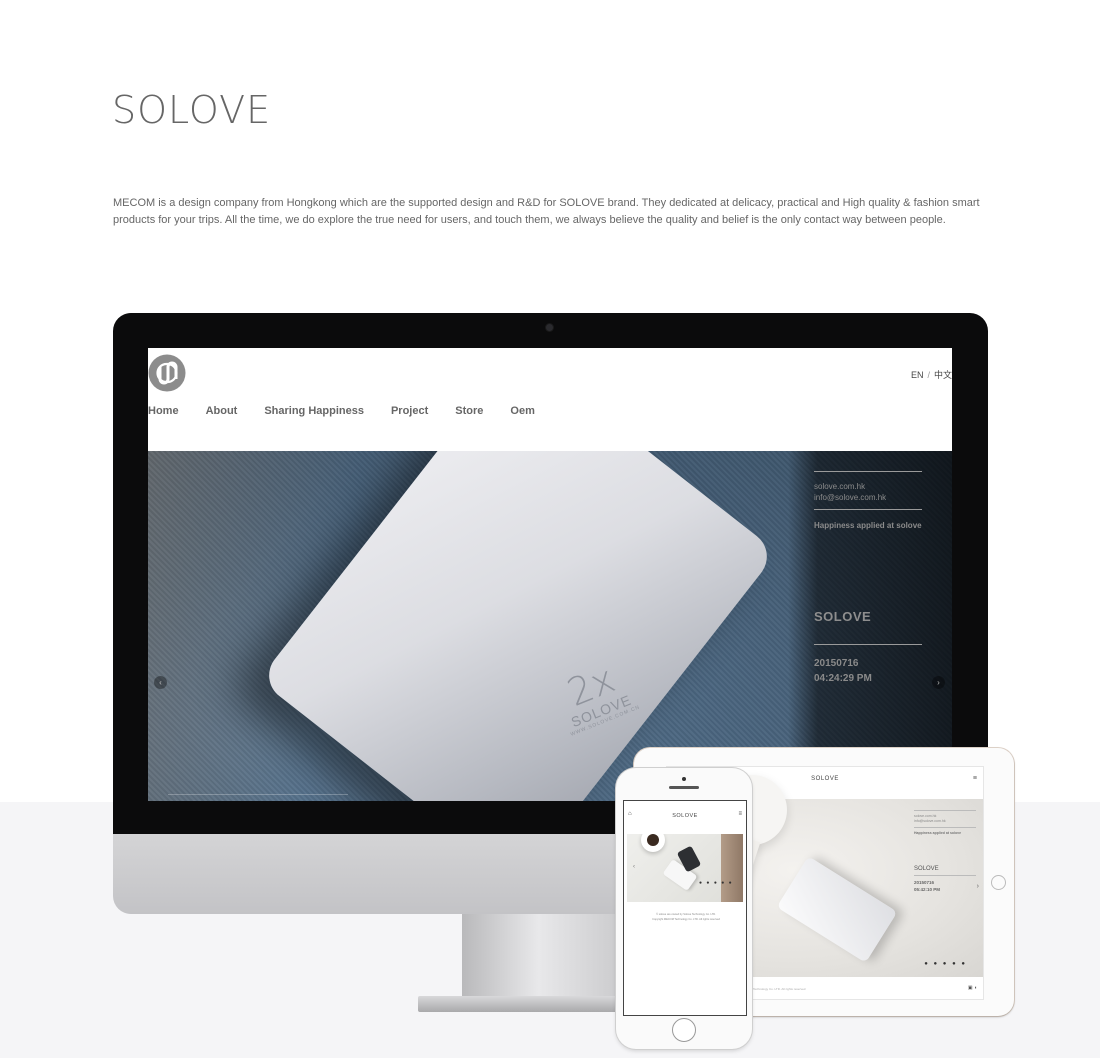 The width and height of the screenshot is (1100, 1058). What do you see at coordinates (930, 821) in the screenshot?
I see `tablet-info-email: info@solove.com.hk` at bounding box center [930, 821].